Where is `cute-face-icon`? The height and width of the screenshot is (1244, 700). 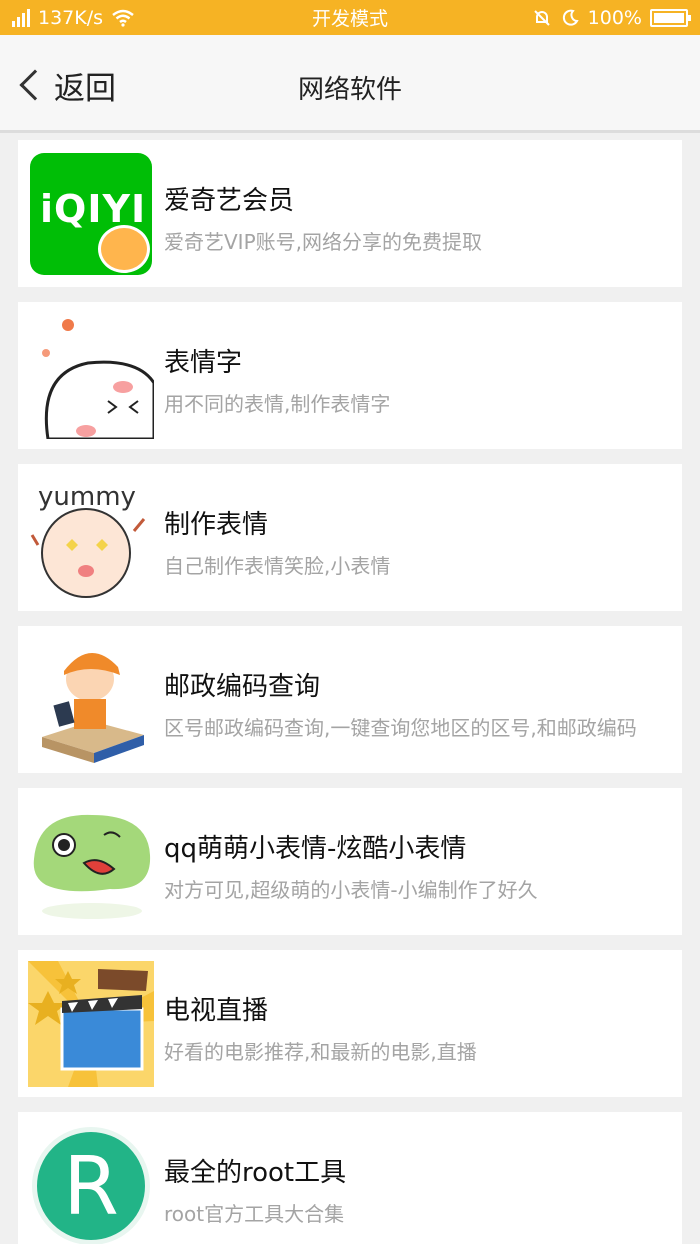
cute-face-icon is located at coordinates (91, 376).